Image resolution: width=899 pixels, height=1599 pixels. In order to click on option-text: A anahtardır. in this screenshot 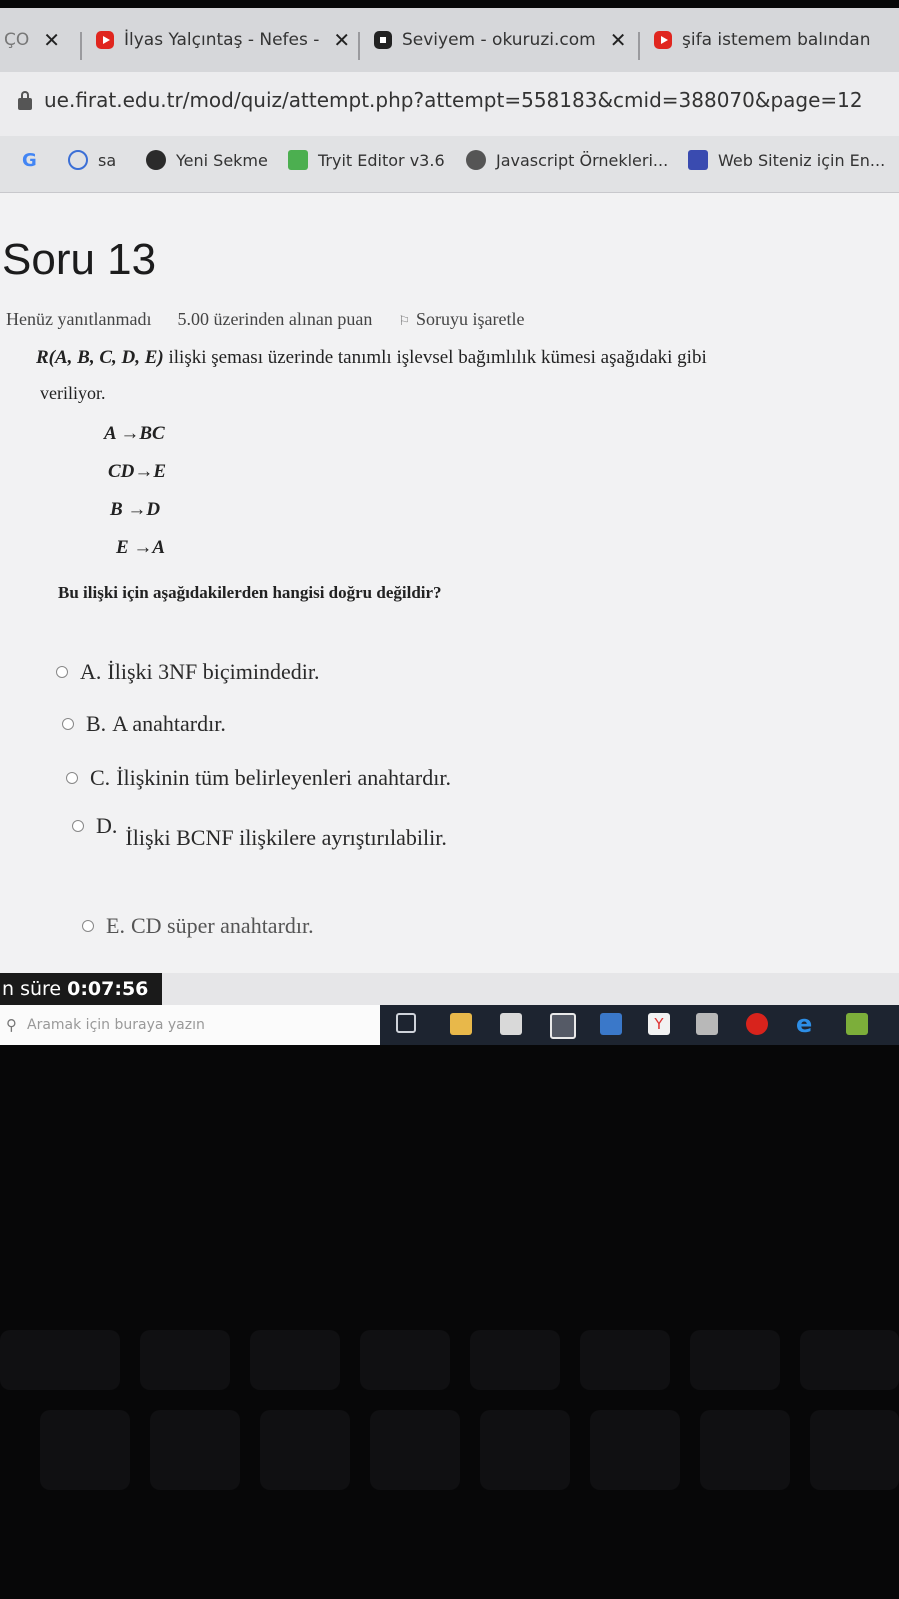, I will do `click(169, 723)`.